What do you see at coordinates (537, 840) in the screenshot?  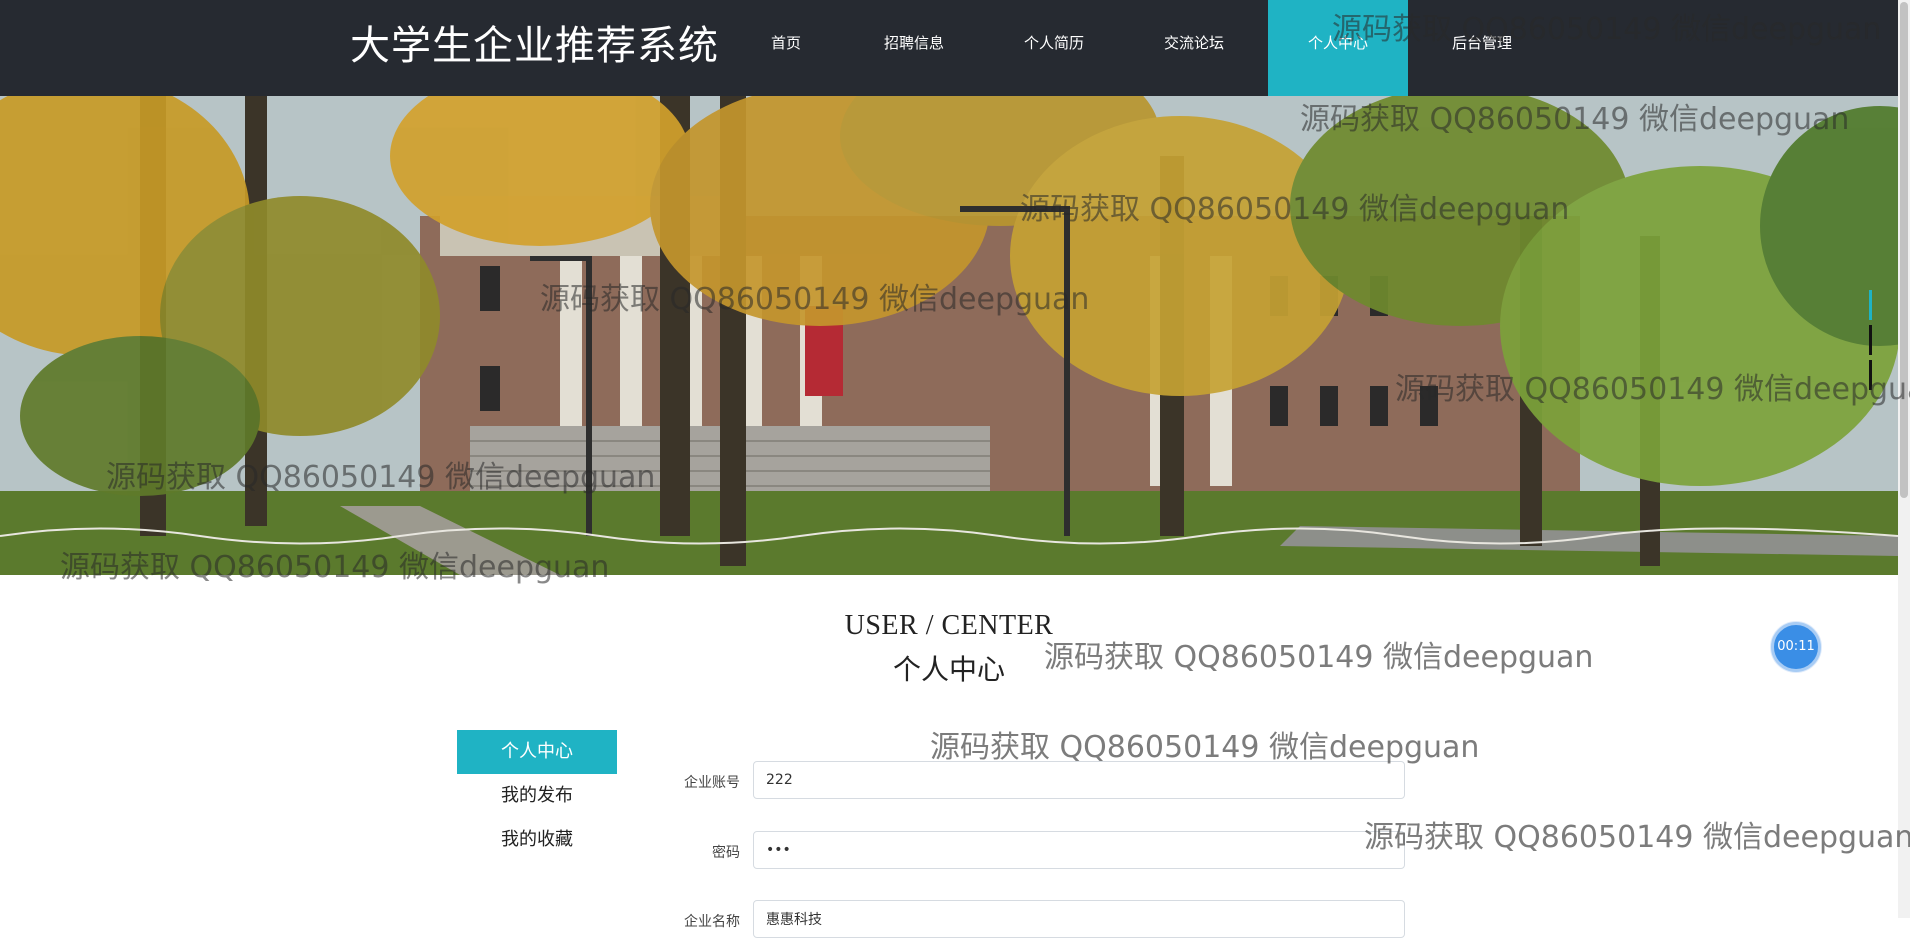 I see `side-menu-my-favorites: 我的收藏` at bounding box center [537, 840].